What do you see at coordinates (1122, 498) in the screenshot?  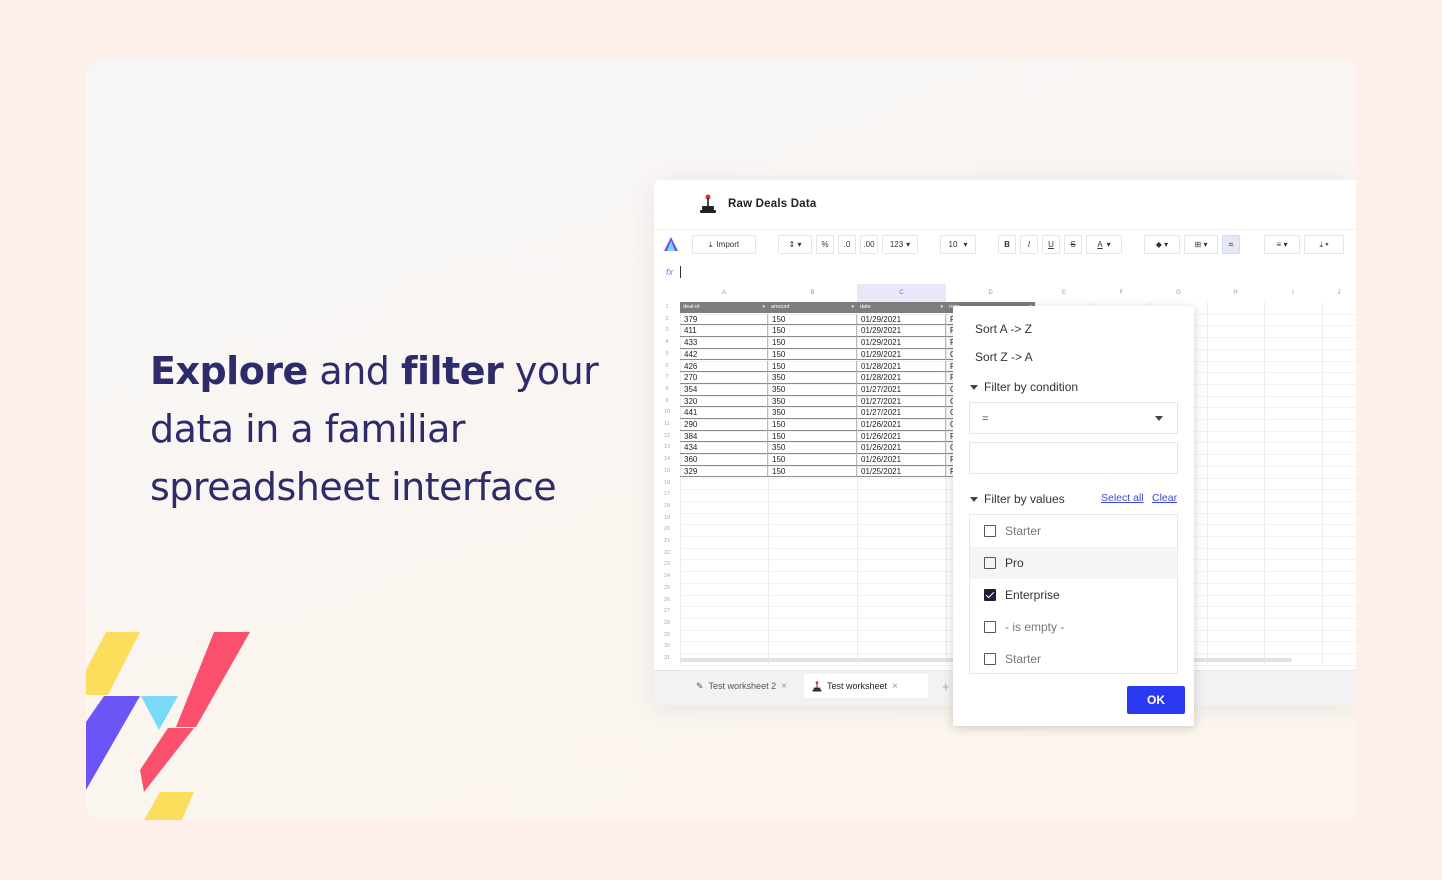 I see `select-all-link: Select all` at bounding box center [1122, 498].